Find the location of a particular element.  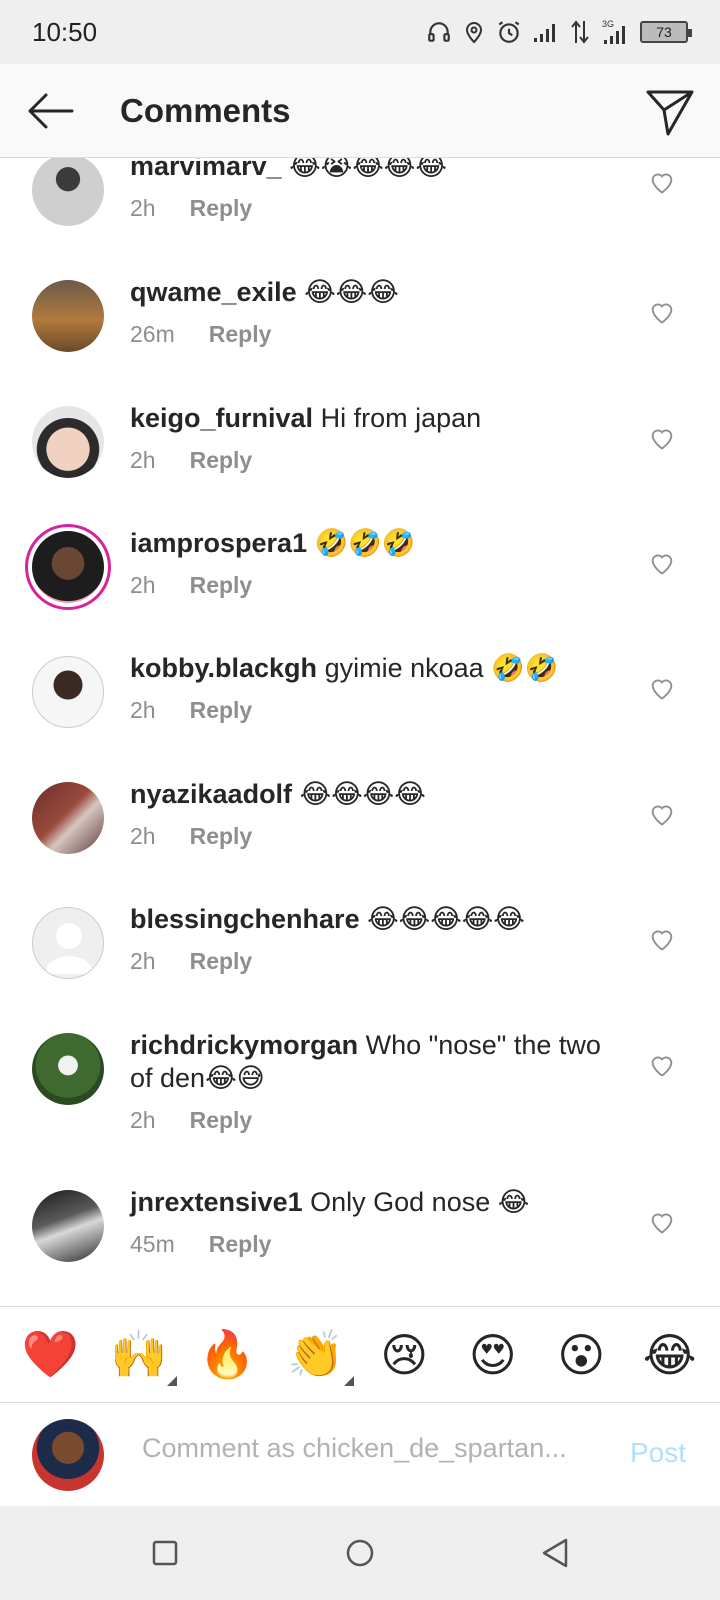

comment-time: 26m is located at coordinates (152, 334).